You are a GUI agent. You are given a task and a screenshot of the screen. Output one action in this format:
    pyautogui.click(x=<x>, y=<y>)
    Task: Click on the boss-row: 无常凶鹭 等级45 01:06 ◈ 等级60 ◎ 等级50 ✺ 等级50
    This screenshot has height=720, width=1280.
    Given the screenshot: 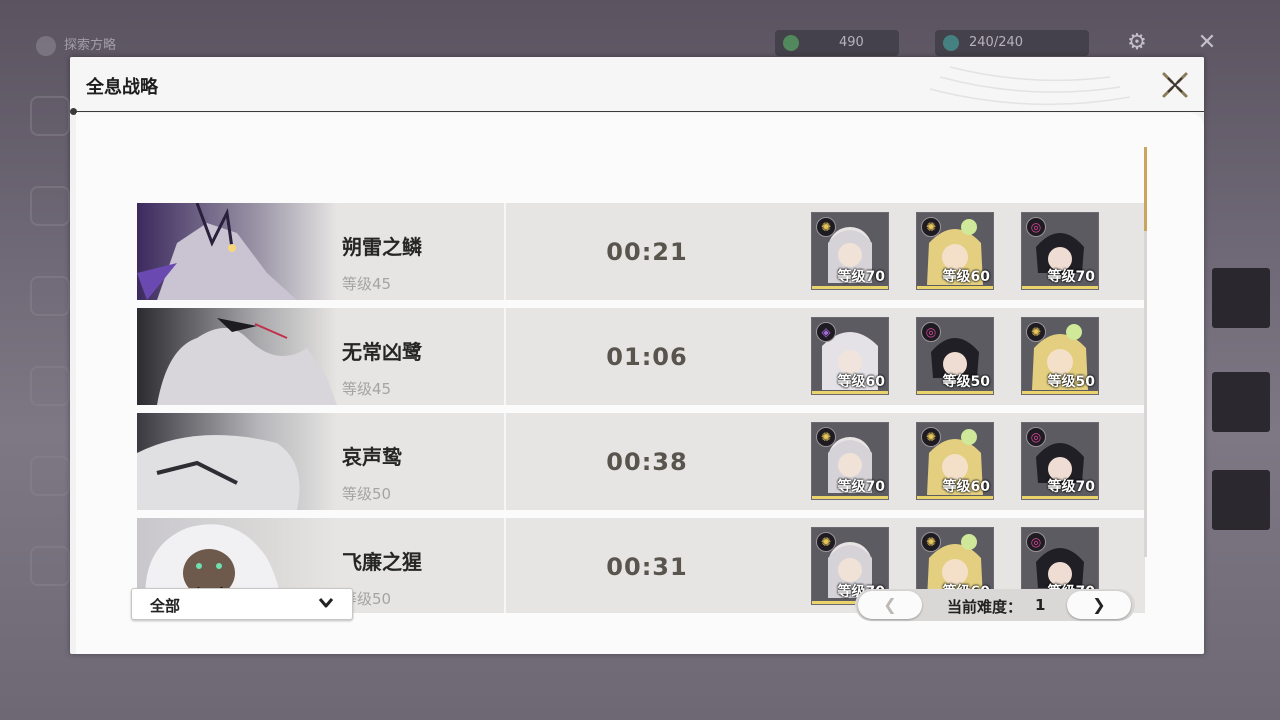 What is the action you would take?
    pyautogui.click(x=641, y=356)
    